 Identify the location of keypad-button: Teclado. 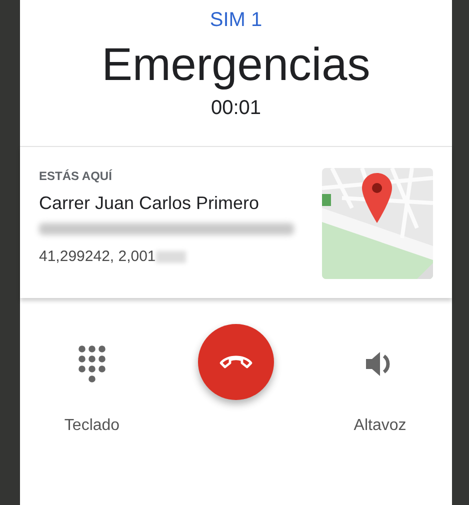
(92, 391).